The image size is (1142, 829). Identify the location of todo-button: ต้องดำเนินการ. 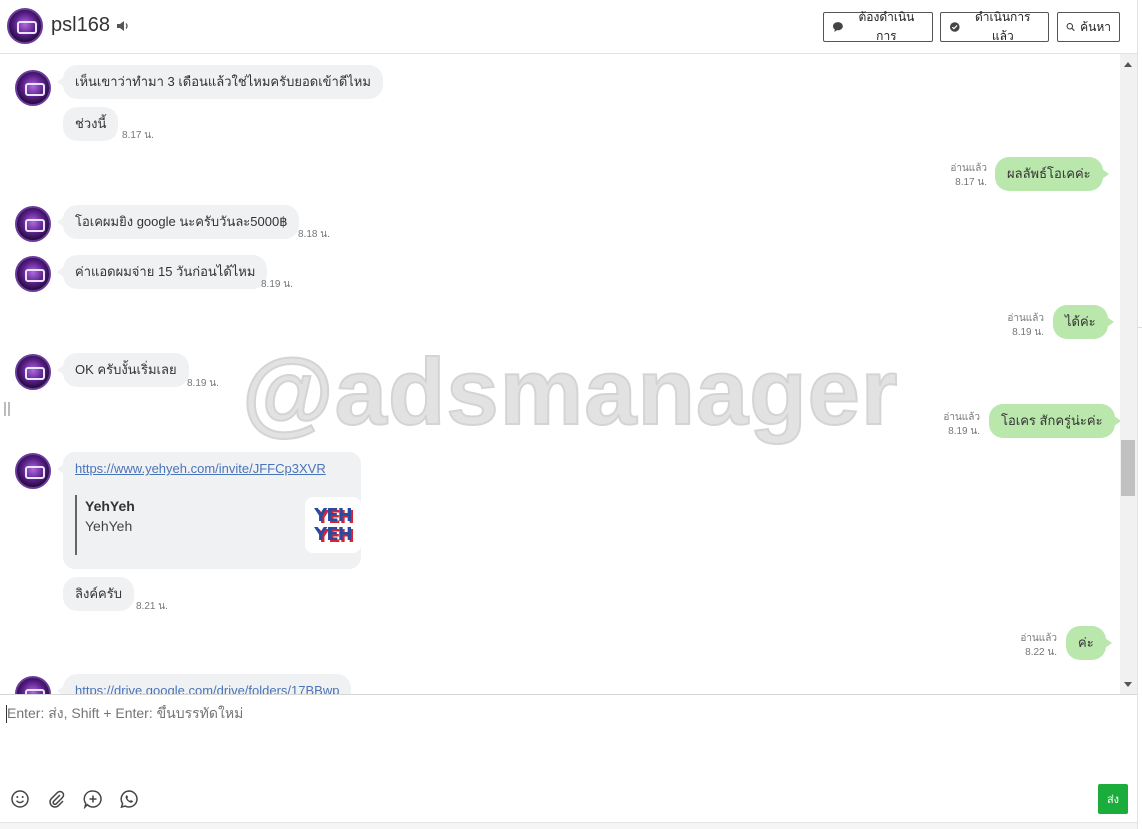
(878, 26).